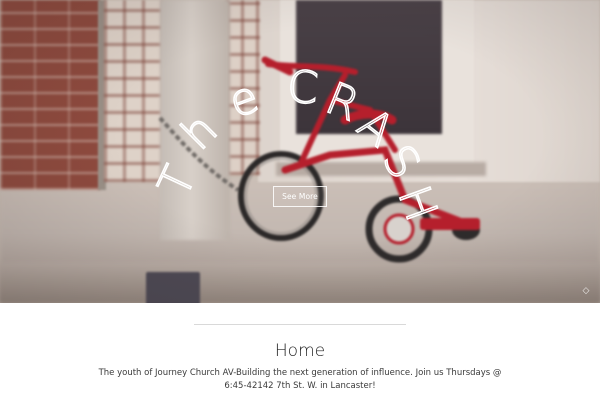 This screenshot has width=600, height=400. Describe the element at coordinates (243, 99) in the screenshot. I see `hero-title-letter-3: e` at that location.